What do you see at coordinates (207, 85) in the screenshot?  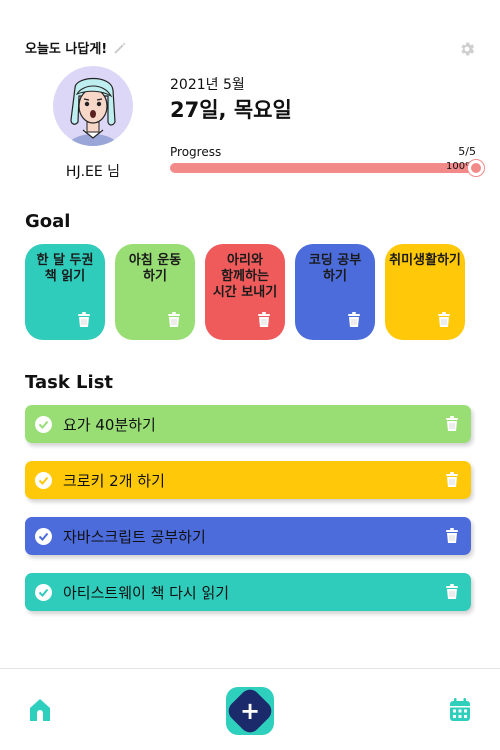 I see `month-label: 2021년 5월` at bounding box center [207, 85].